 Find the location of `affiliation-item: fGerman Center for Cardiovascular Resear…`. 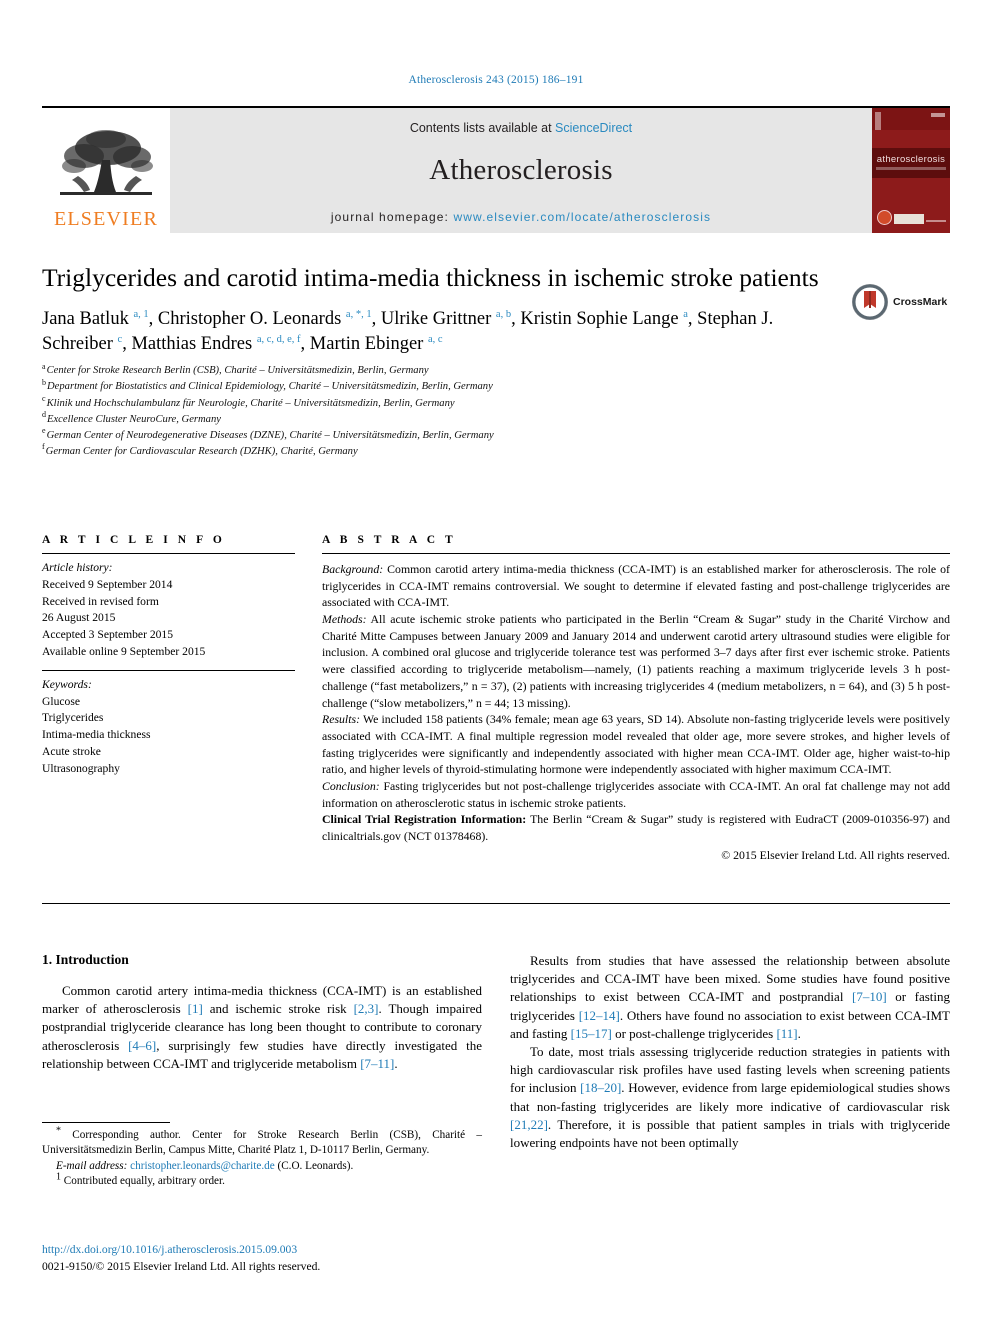

affiliation-item: fGerman Center for Cardiovascular Resear… is located at coordinates (496, 451).